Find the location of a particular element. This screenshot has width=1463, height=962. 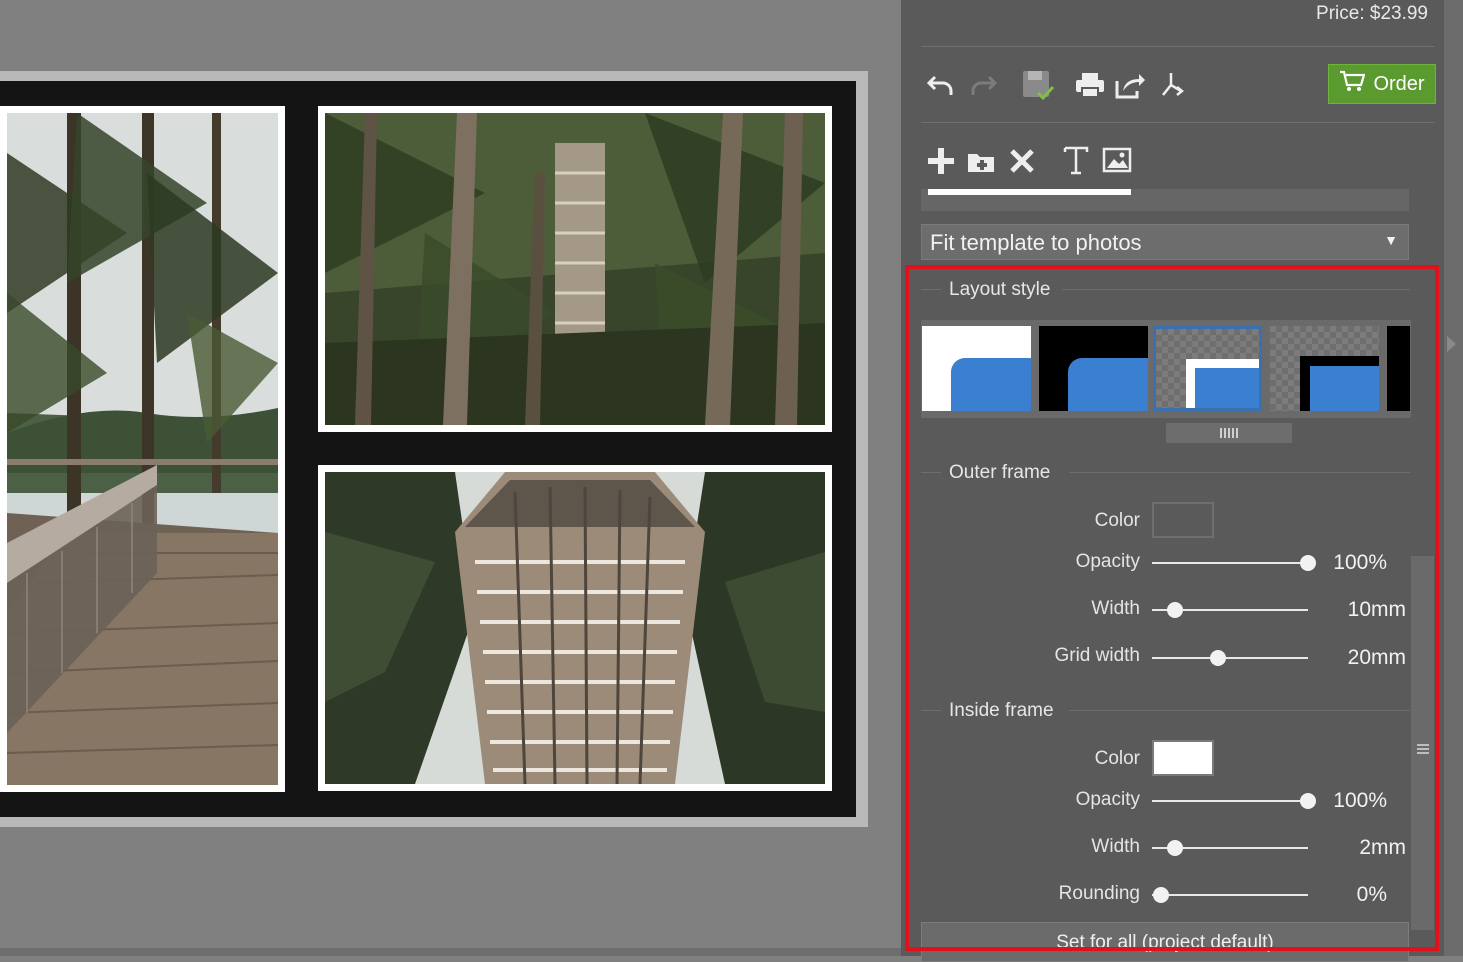

layout-style-white-frame is located at coordinates (976, 368).